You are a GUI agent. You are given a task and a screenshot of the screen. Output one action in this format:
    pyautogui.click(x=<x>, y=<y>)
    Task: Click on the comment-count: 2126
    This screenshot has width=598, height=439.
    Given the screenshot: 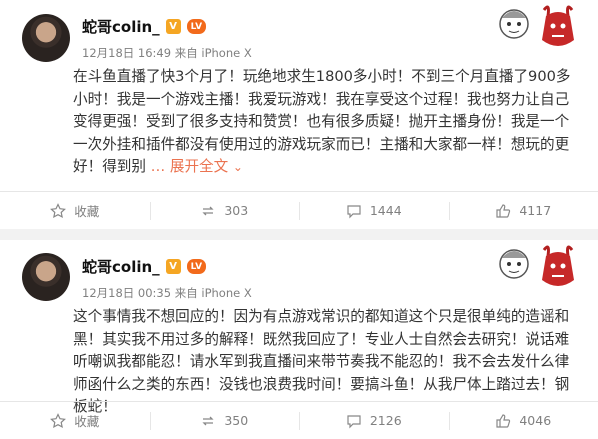 What is the action you would take?
    pyautogui.click(x=385, y=420)
    